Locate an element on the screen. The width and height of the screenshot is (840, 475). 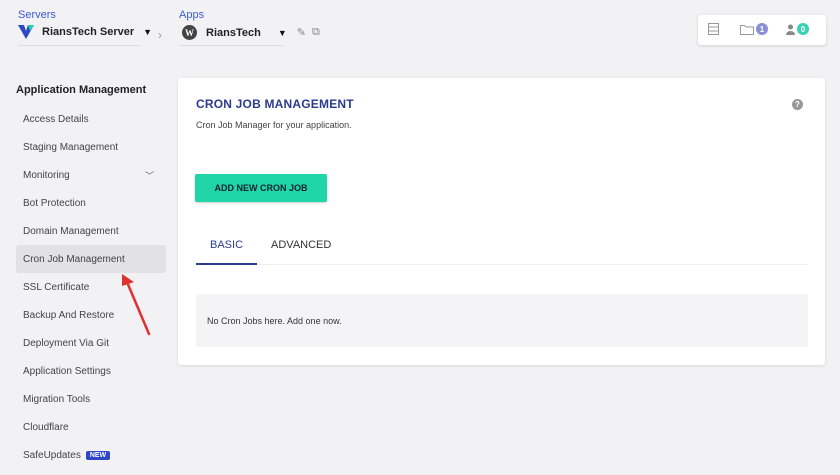
sidebar-item-access-details: Access Details is located at coordinates (91, 119).